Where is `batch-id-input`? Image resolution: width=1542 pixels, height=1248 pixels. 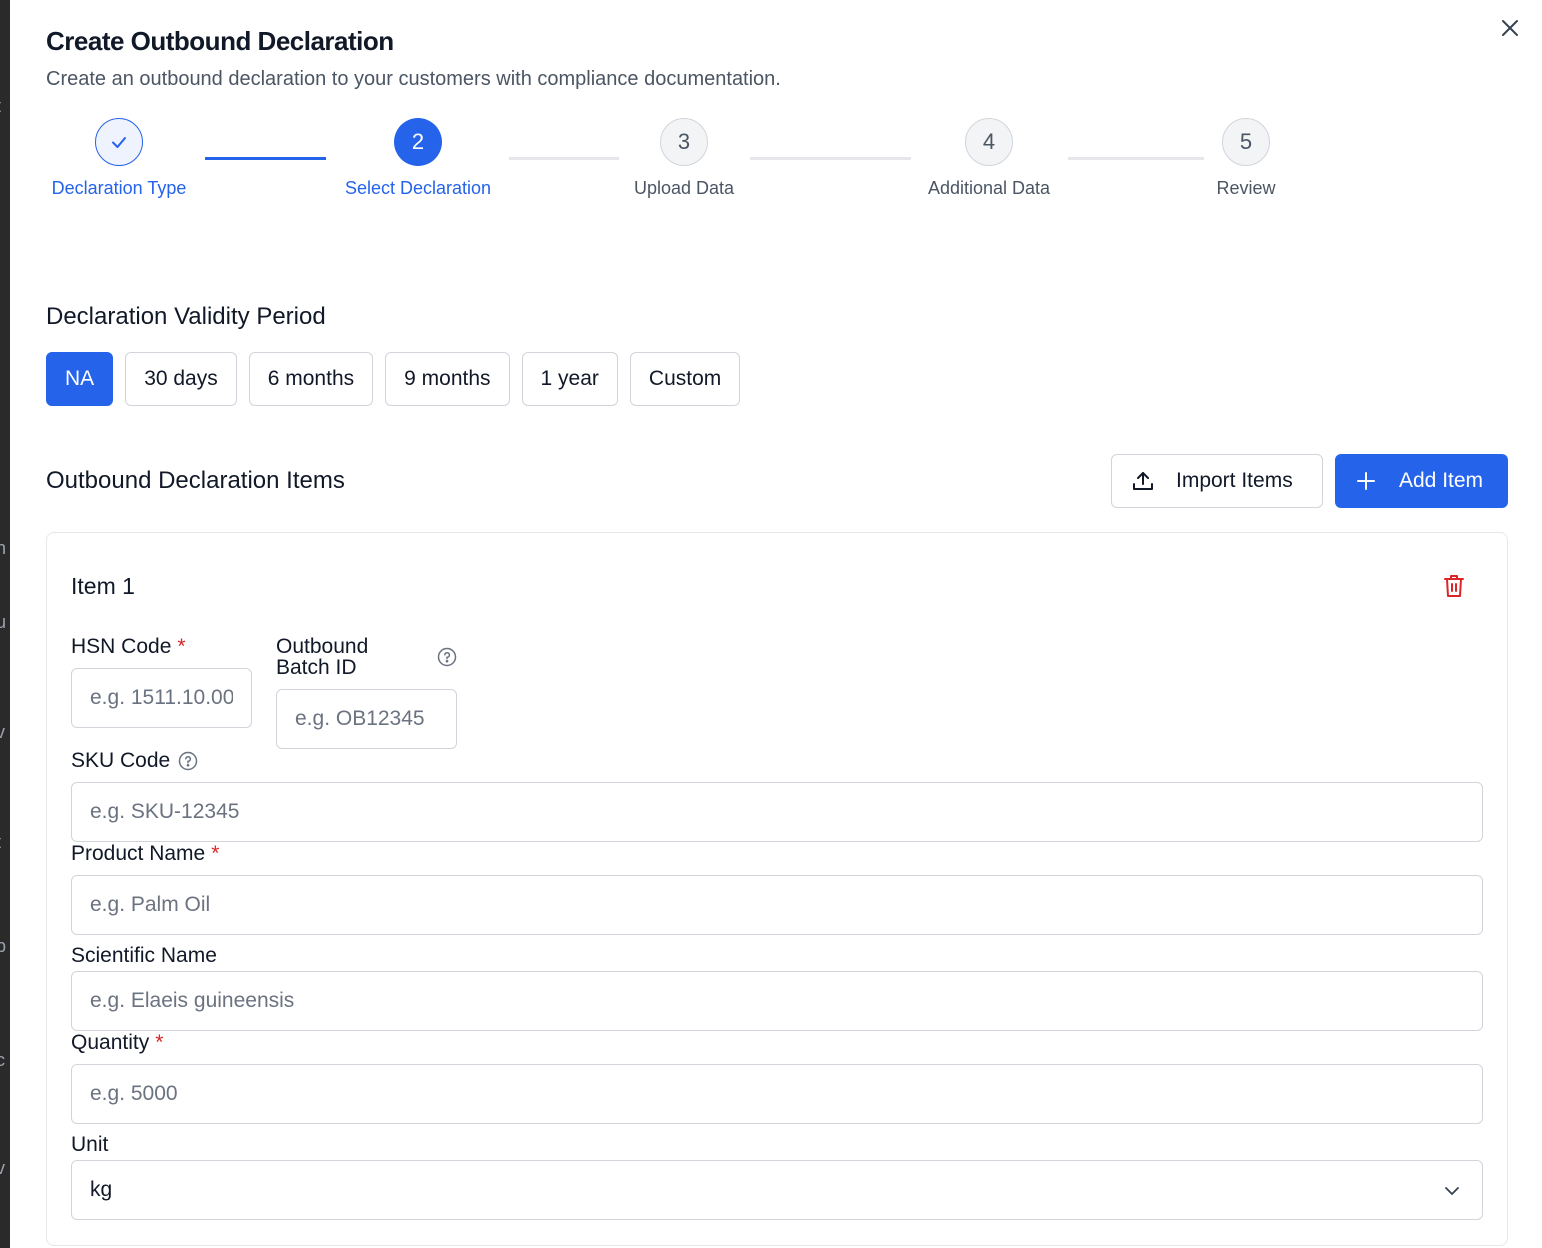
batch-id-input is located at coordinates (366, 719).